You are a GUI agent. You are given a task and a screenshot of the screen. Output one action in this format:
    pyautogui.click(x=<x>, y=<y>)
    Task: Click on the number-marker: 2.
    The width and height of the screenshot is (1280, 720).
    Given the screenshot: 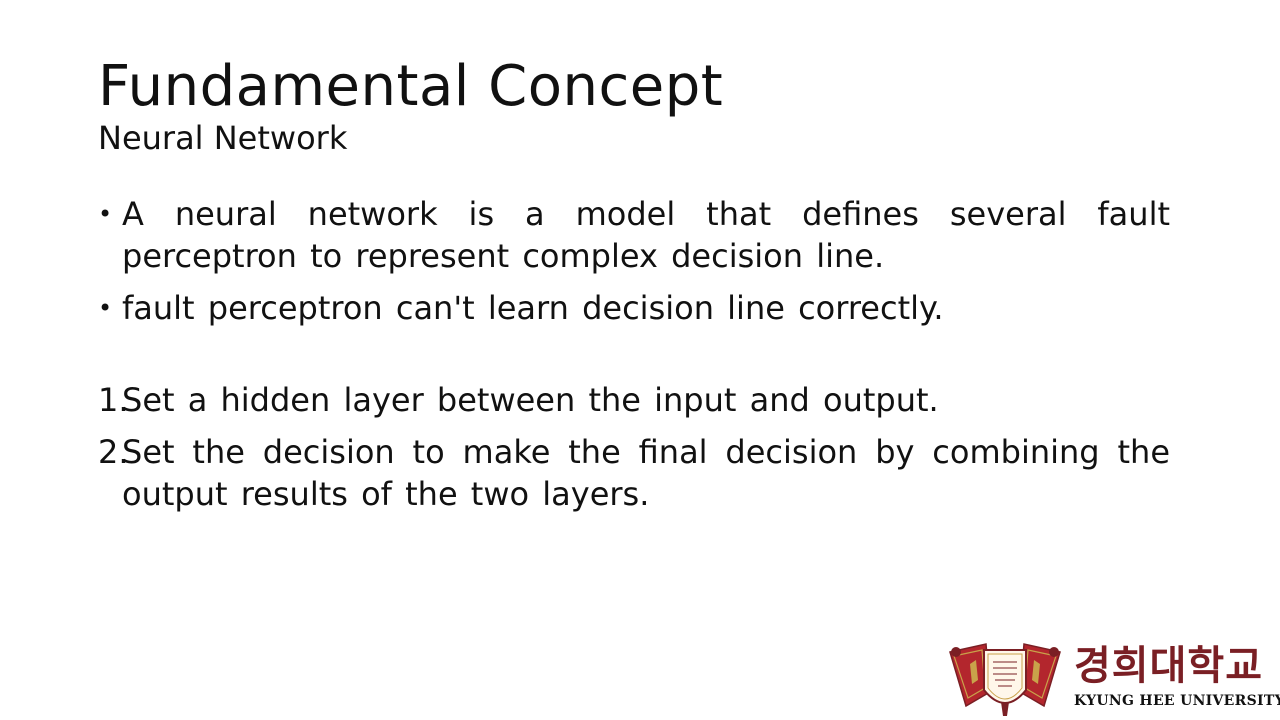 What is the action you would take?
    pyautogui.click(x=113, y=452)
    